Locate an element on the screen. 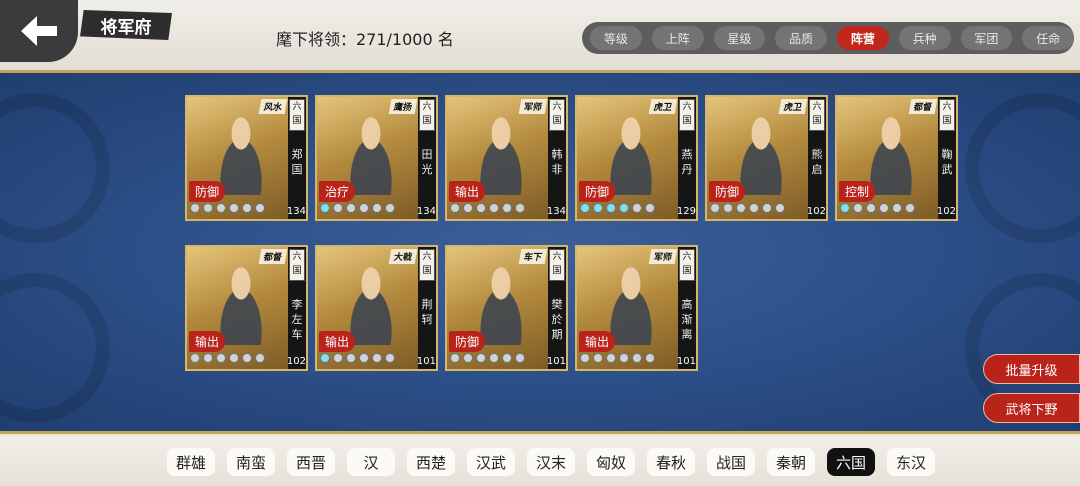  faction-tab: 战国 is located at coordinates (731, 462).